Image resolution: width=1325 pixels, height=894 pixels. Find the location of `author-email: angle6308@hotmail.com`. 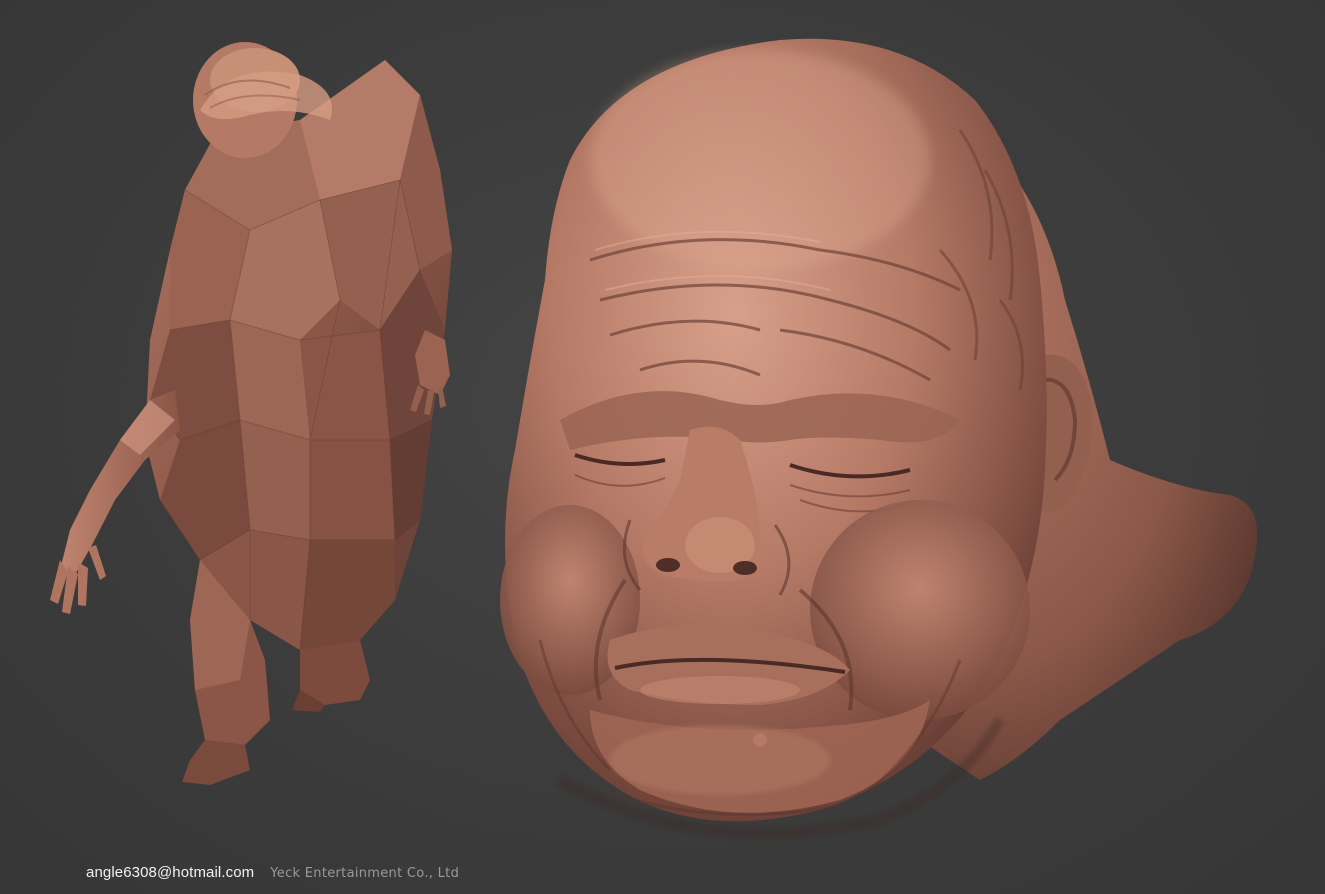

author-email: angle6308@hotmail.com is located at coordinates (170, 872).